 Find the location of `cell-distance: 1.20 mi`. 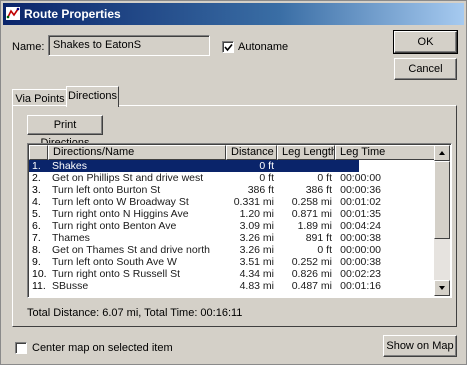

cell-distance: 1.20 mi is located at coordinates (256, 214).